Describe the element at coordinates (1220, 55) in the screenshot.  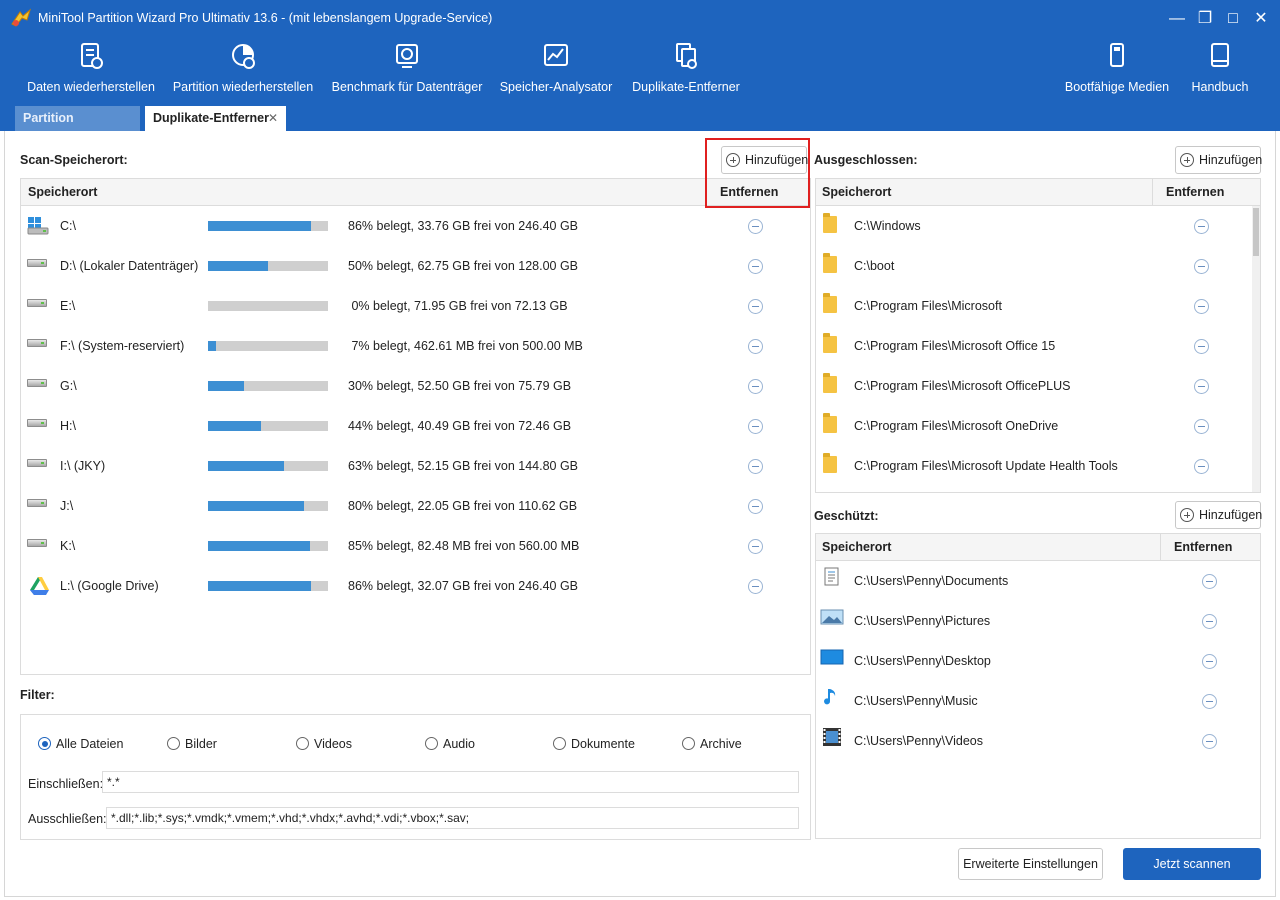
I see `manual-icon` at that location.